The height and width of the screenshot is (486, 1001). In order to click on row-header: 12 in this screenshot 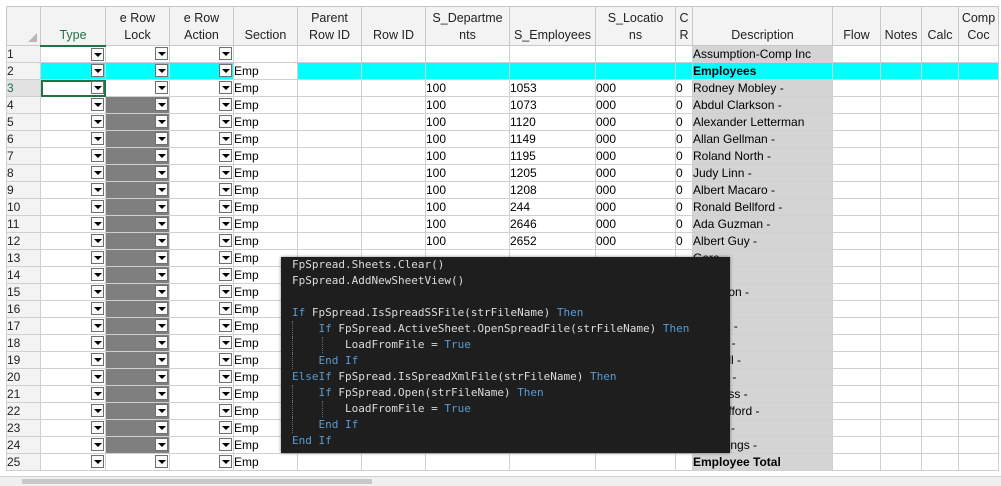, I will do `click(23, 241)`.